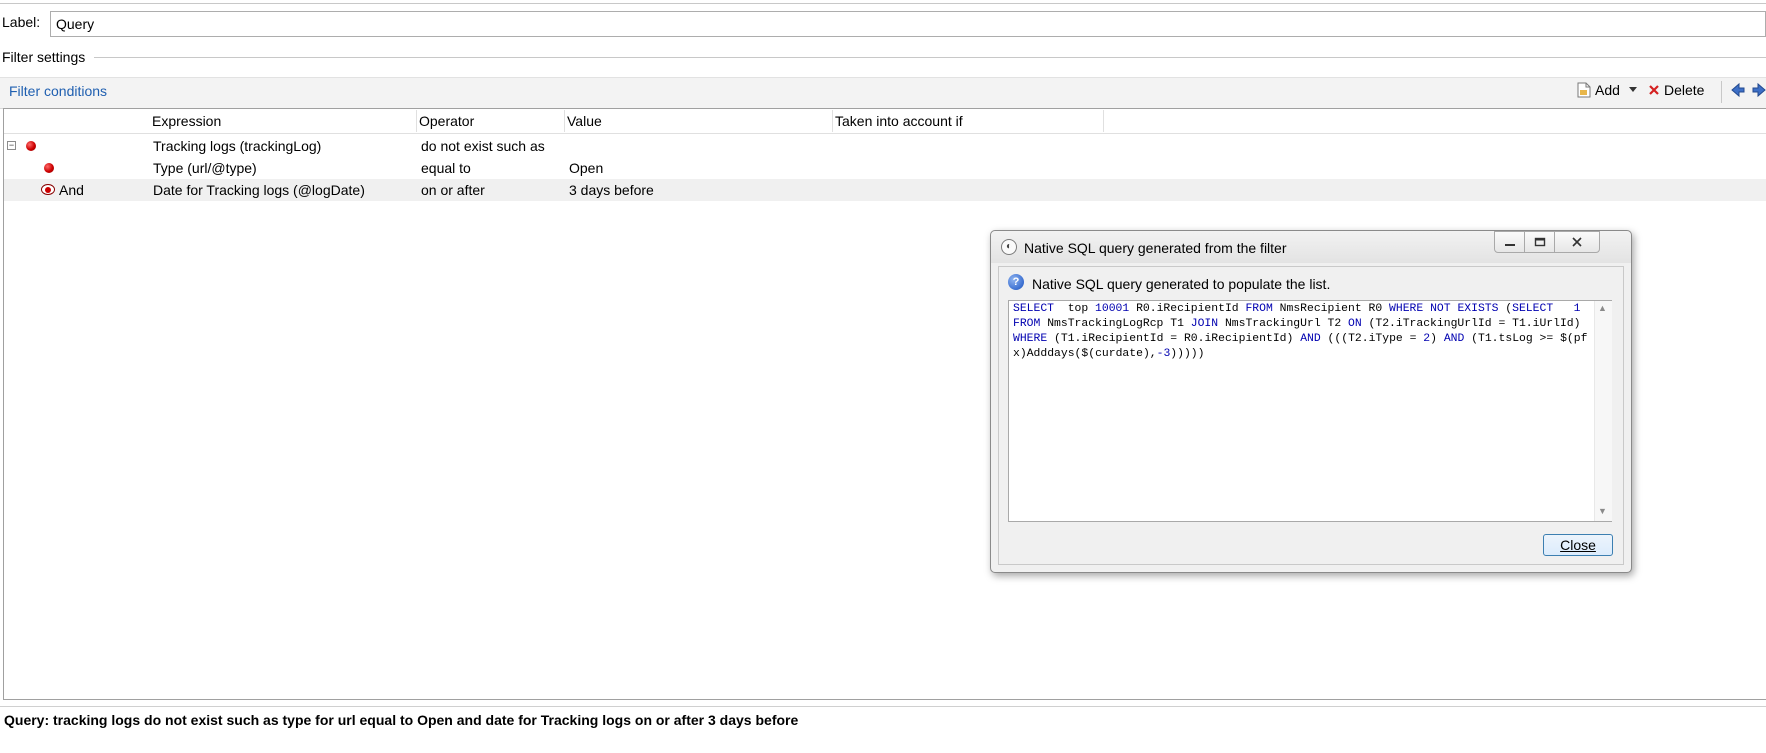  Describe the element at coordinates (259, 190) in the screenshot. I see `row-expression: Date for Tracking logs (@logDate)` at that location.